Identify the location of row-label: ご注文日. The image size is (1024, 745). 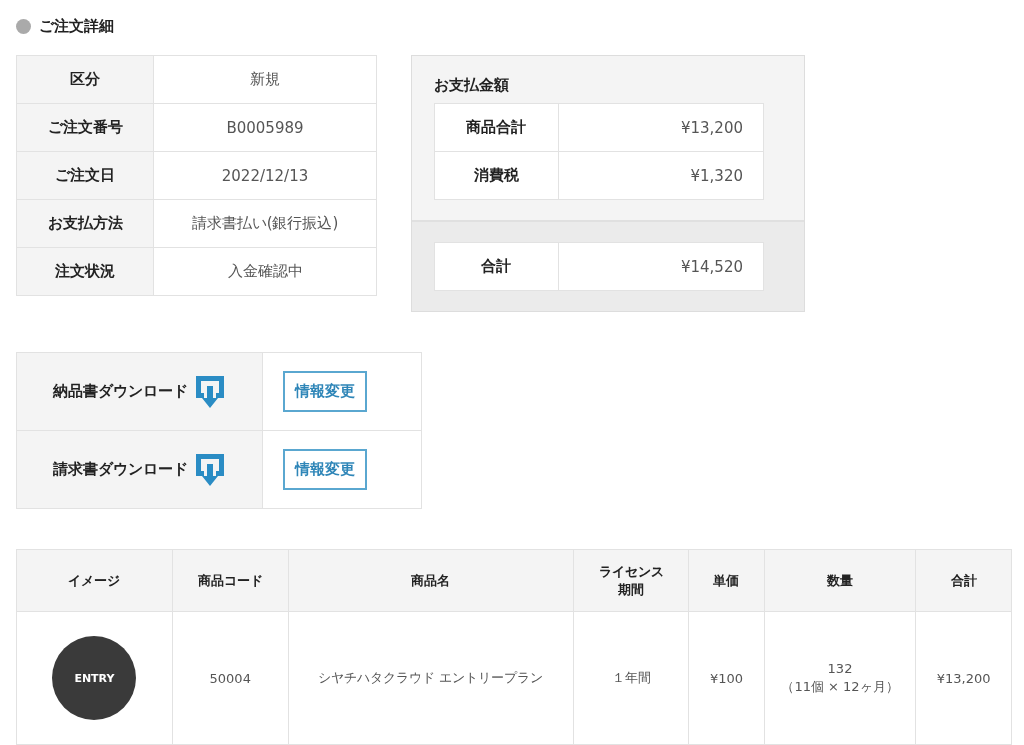
(85, 175).